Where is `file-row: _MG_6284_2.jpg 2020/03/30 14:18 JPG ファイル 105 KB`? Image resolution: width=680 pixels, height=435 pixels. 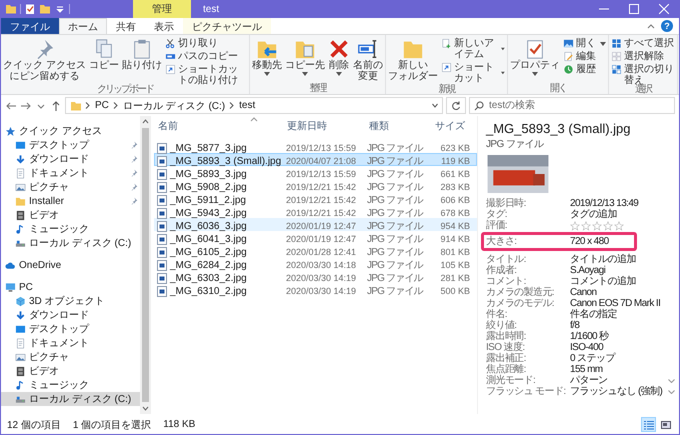 file-row: _MG_6284_2.jpg 2020/03/30 14:18 JPG ファイル 105 KB is located at coordinates (315, 263).